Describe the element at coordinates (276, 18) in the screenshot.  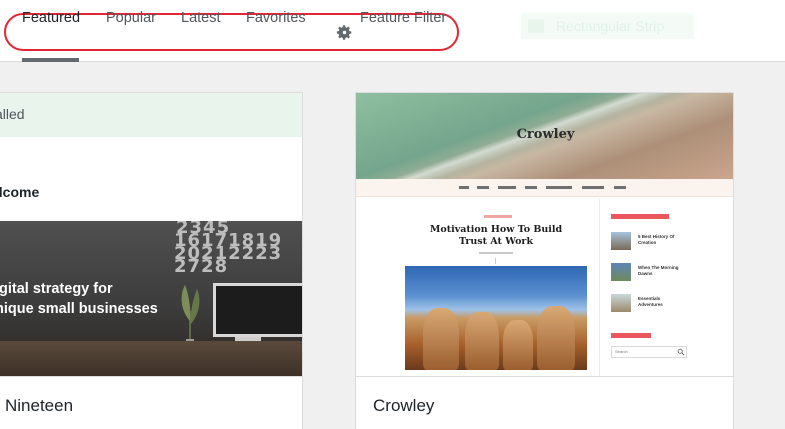
I see `tab-favorites: Favorites` at that location.